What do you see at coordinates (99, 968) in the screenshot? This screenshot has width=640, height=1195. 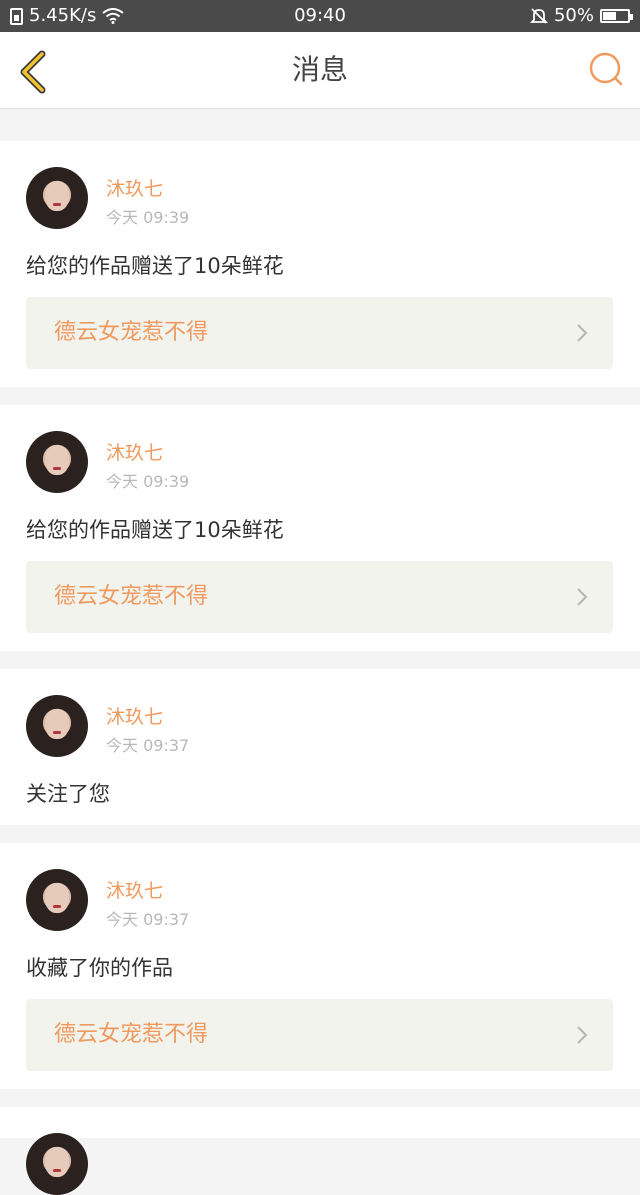 I see `message-text: 收藏了你的作品` at bounding box center [99, 968].